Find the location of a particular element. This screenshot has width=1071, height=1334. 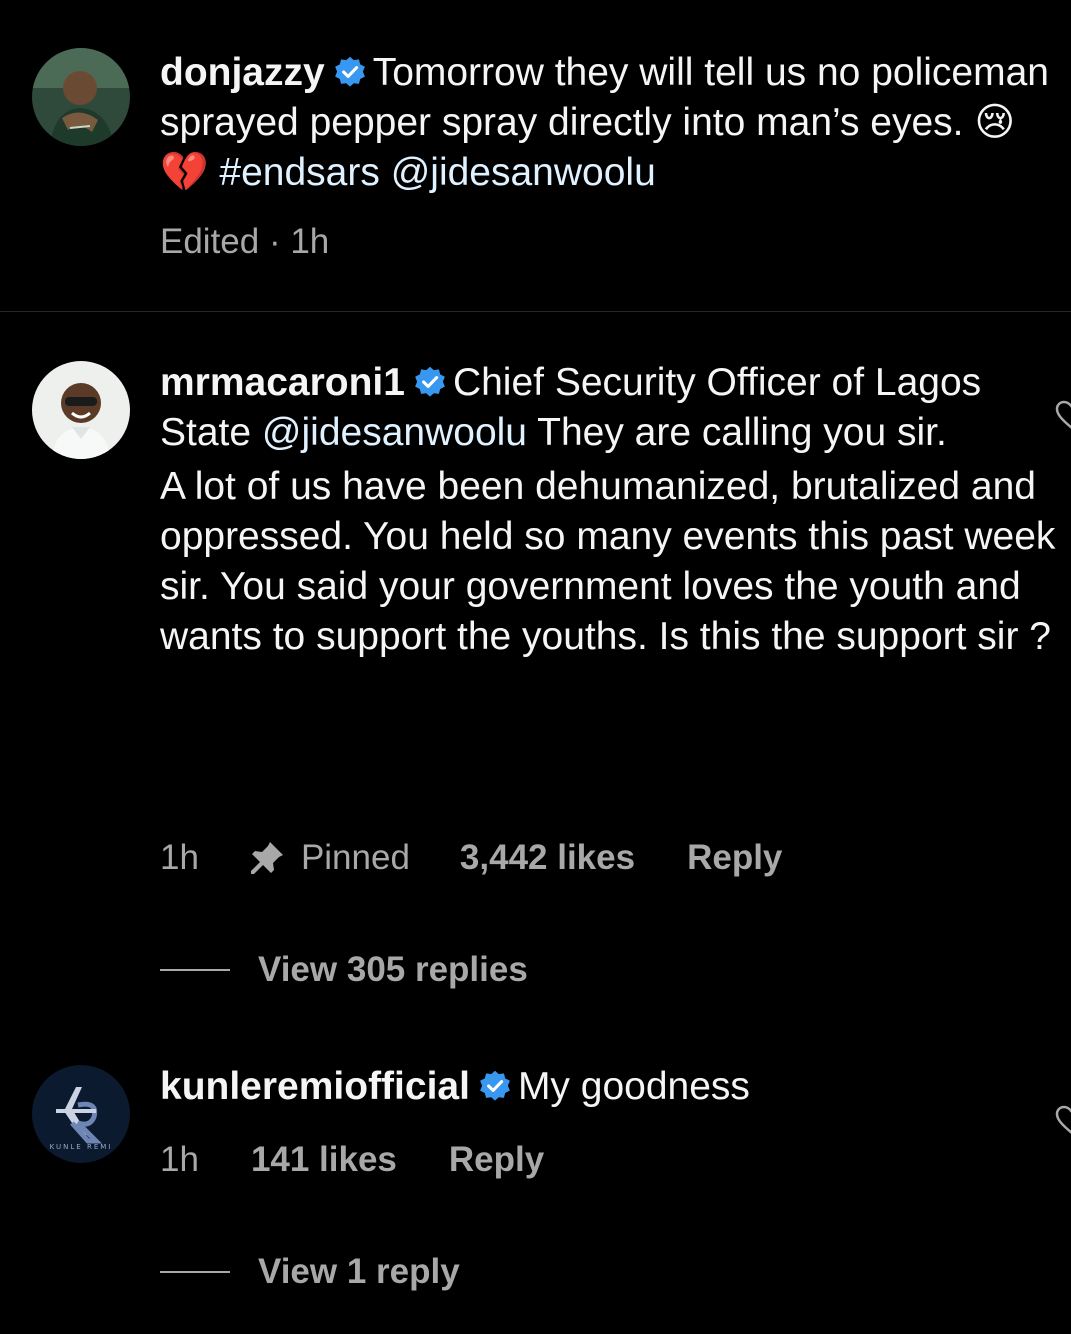

caption-meta: Edited · 1h is located at coordinates (244, 242).